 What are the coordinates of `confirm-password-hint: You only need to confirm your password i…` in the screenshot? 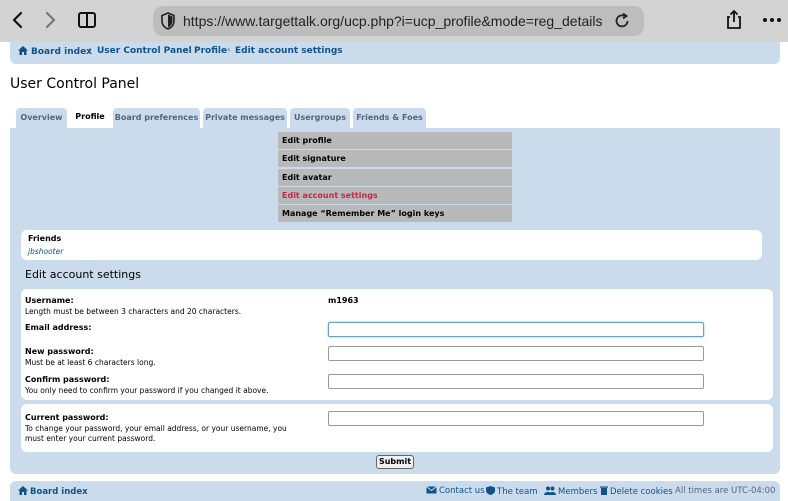 It's located at (147, 390).